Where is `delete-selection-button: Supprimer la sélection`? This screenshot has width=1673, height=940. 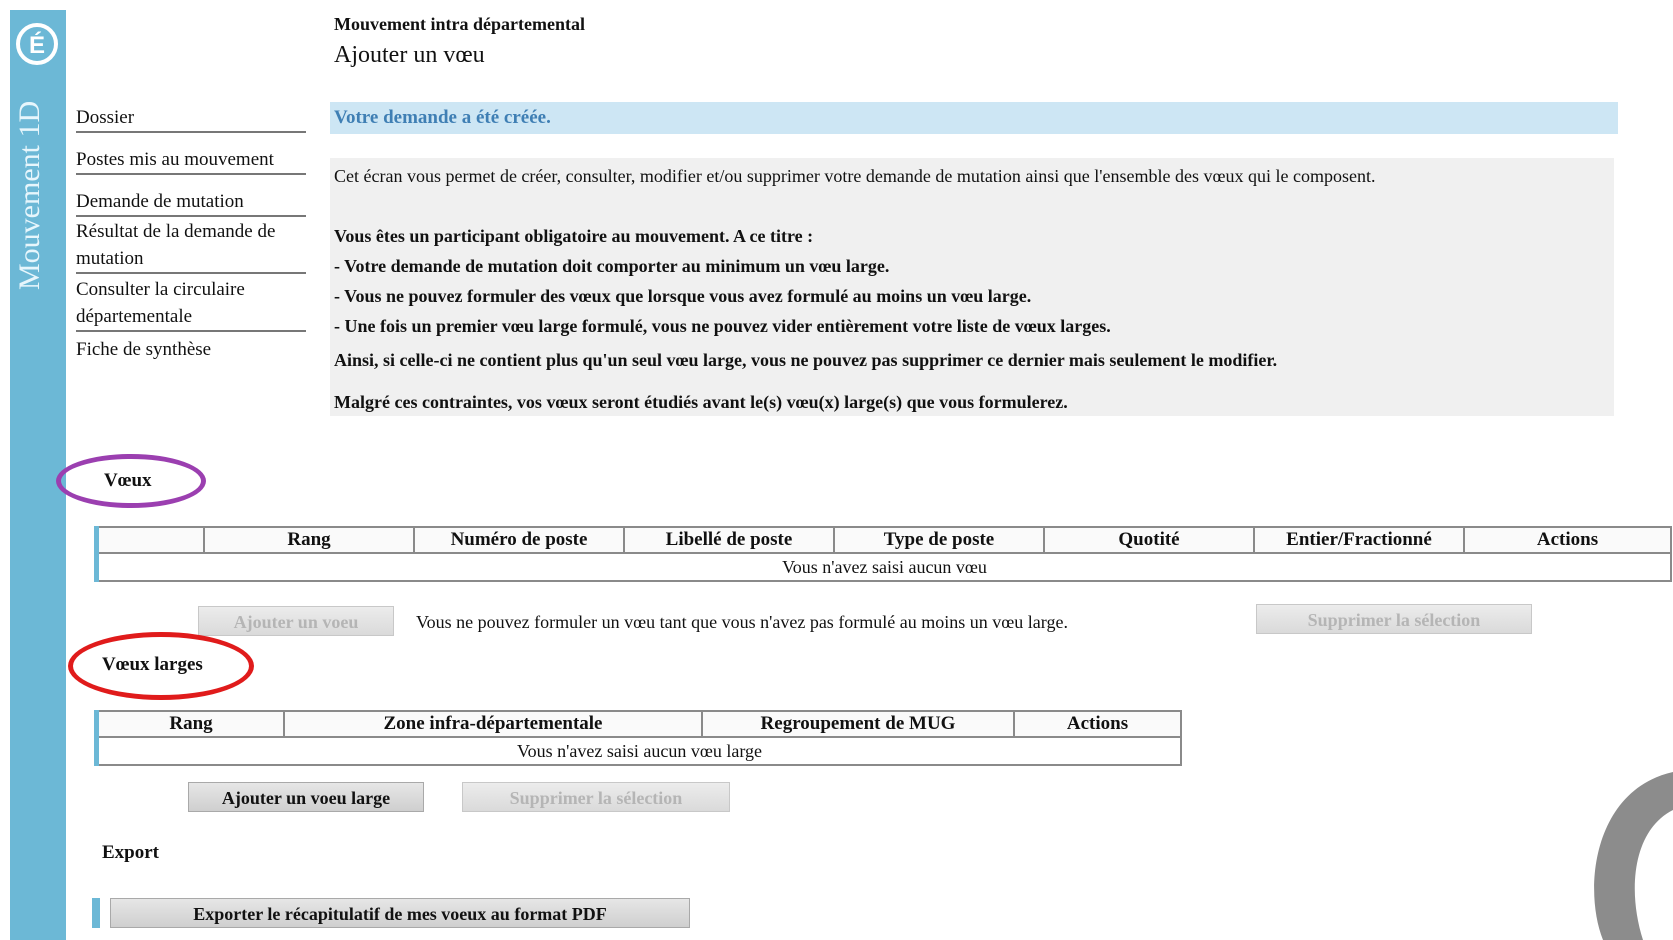 delete-selection-button: Supprimer la sélection is located at coordinates (1394, 619).